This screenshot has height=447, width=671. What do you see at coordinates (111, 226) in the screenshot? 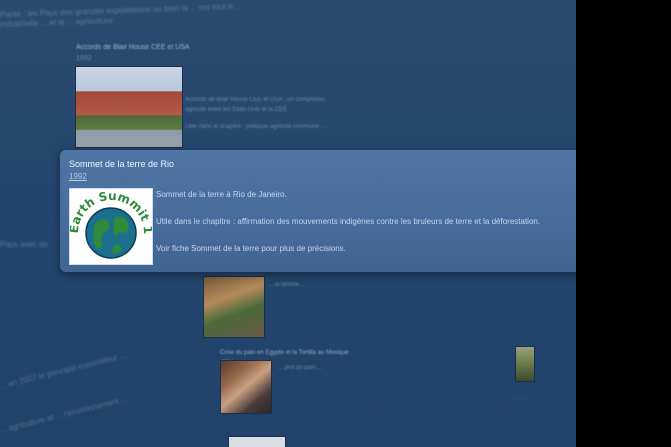
I see `rio-earth-summit-logo: Rio Earth Summit 1992` at bounding box center [111, 226].